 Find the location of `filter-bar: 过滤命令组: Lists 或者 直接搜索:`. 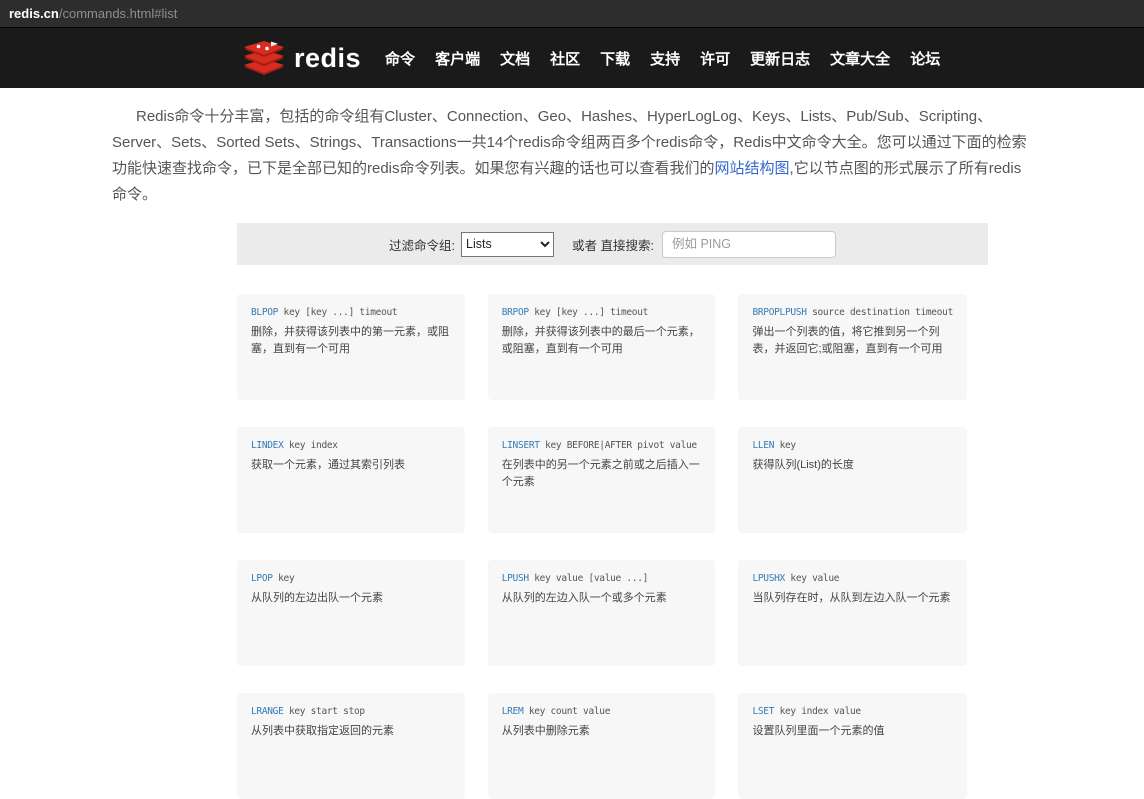

filter-bar: 过滤命令组: Lists 或者 直接搜索: is located at coordinates (612, 244).